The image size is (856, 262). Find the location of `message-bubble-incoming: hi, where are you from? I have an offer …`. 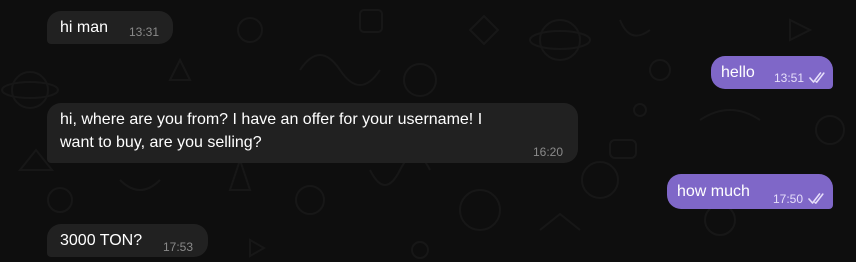

message-bubble-incoming: hi, where are you from? I have an offer … is located at coordinates (312, 133).